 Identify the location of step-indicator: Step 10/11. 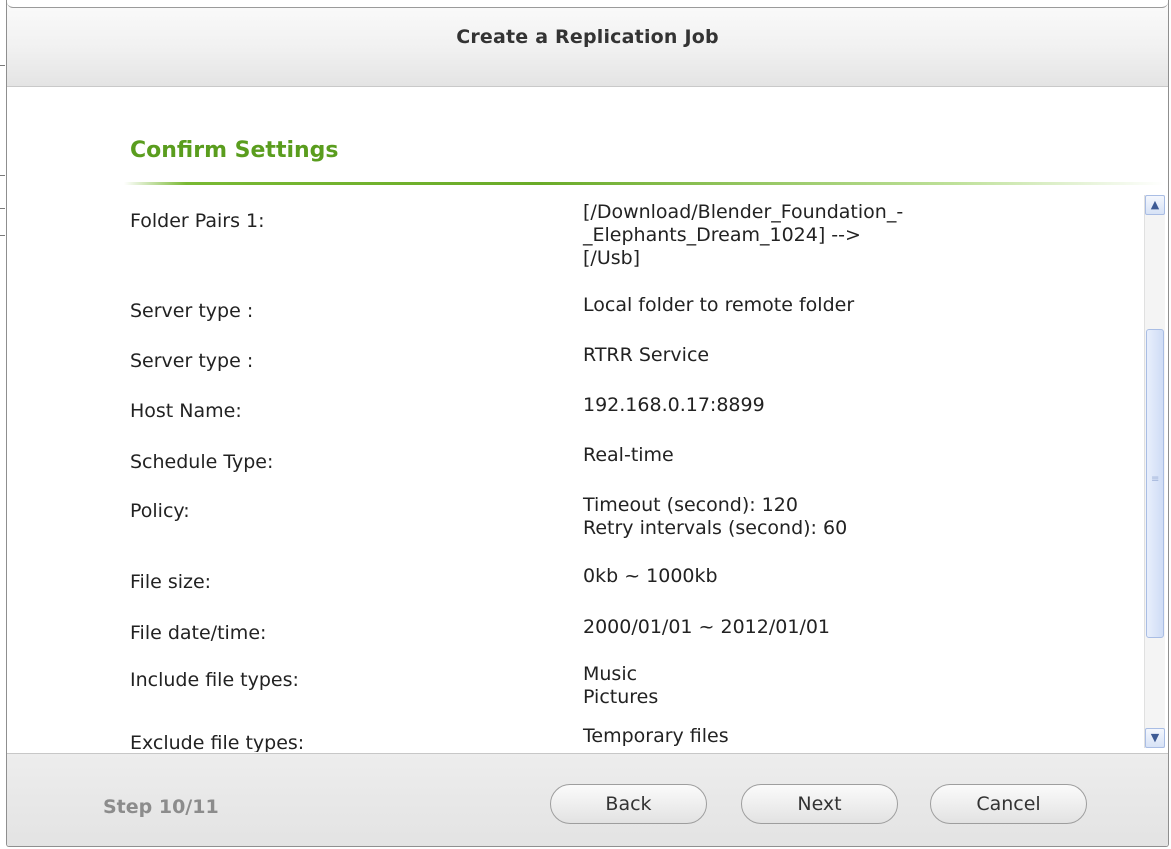
(161, 807).